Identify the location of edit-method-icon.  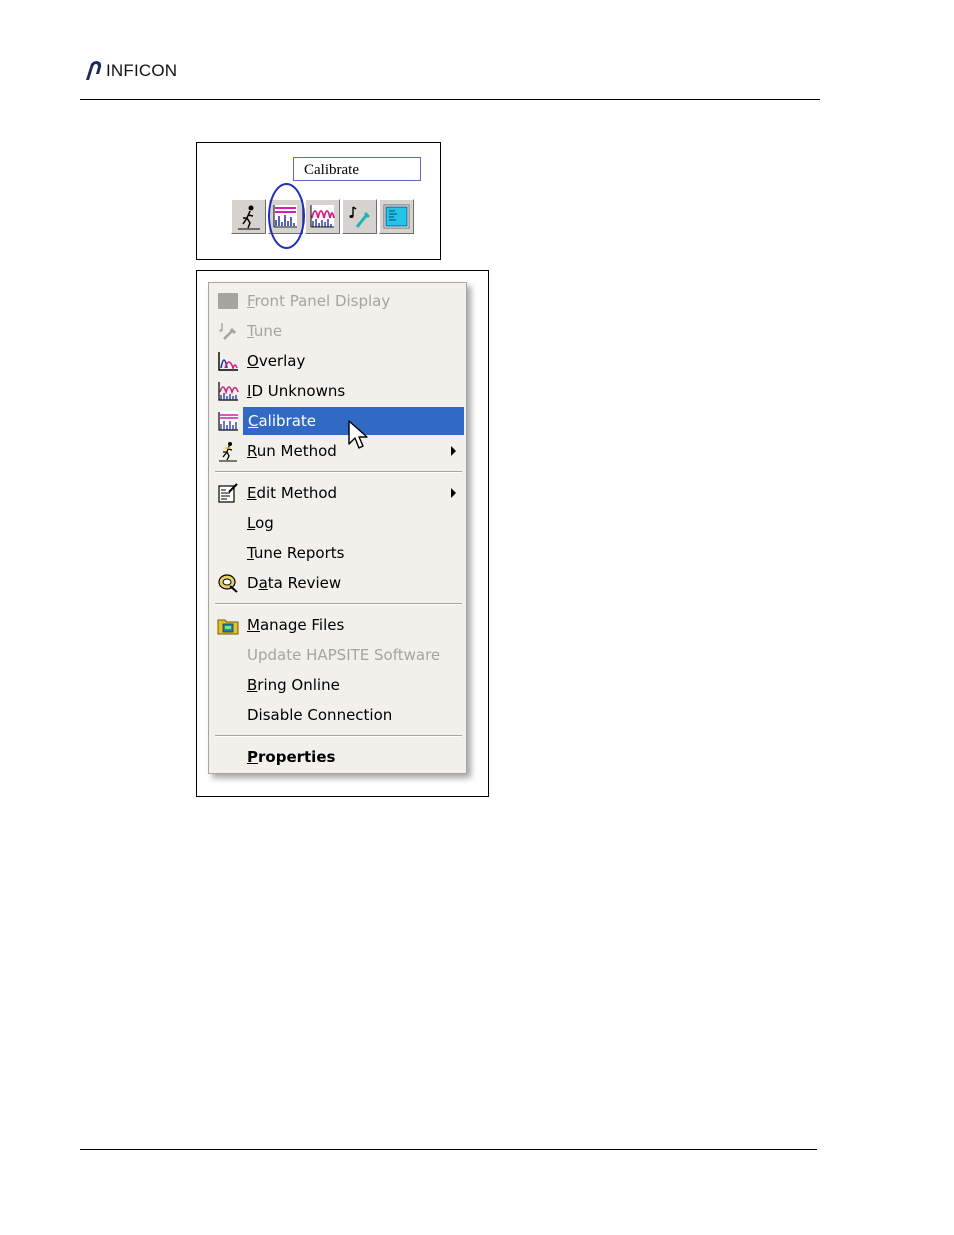
(228, 493).